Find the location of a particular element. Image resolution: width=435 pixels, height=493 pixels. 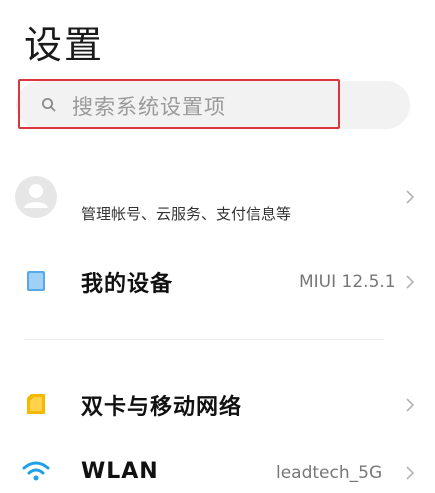

section-divider is located at coordinates (204, 339).